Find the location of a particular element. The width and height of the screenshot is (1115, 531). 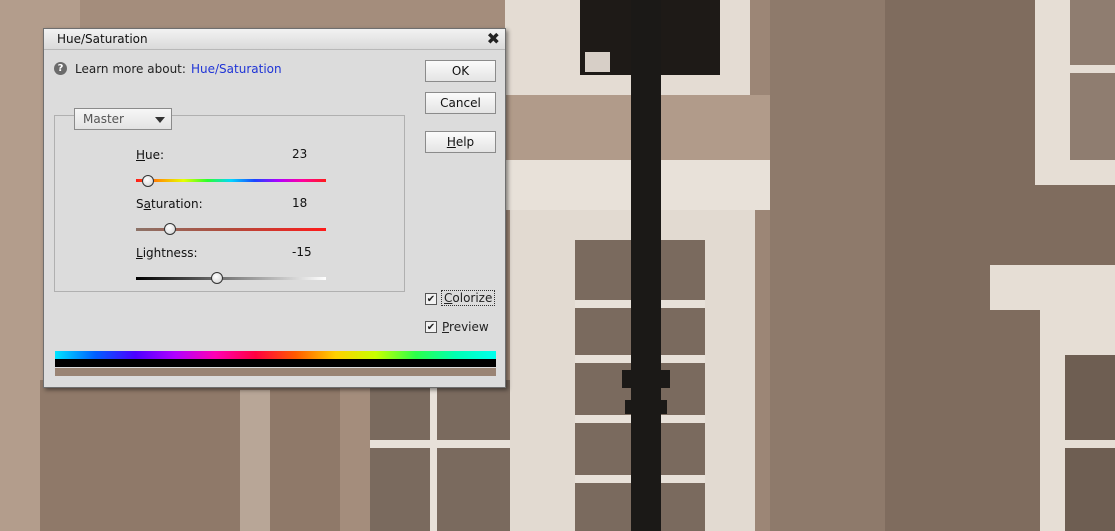

help-button-label: elp is located at coordinates (465, 142).